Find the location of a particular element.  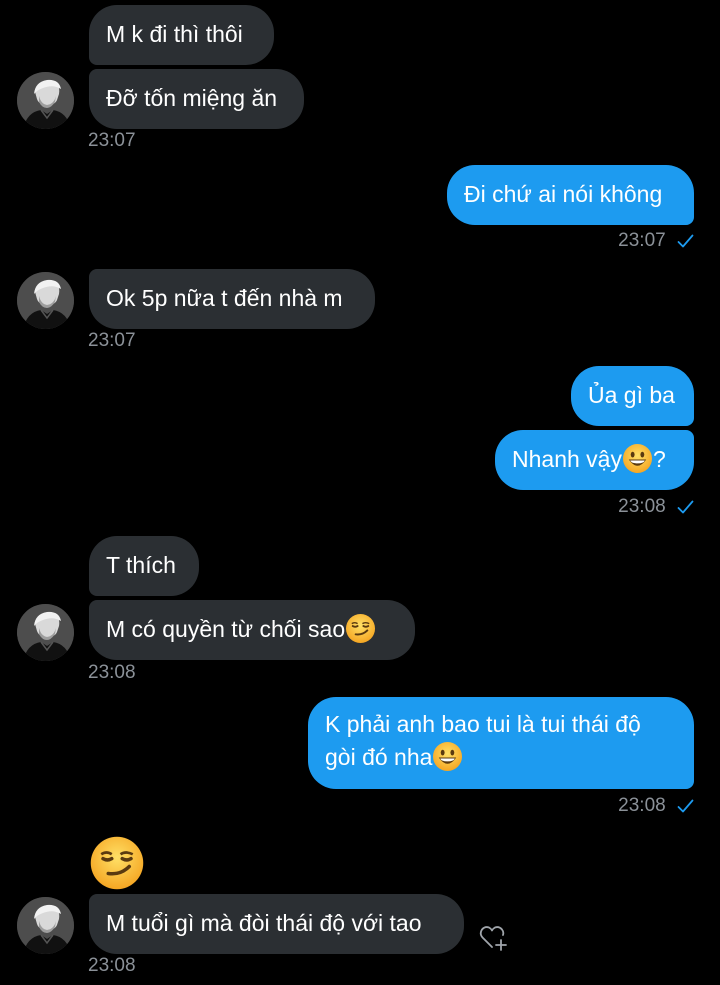

react-heart-icon is located at coordinates (494, 938).